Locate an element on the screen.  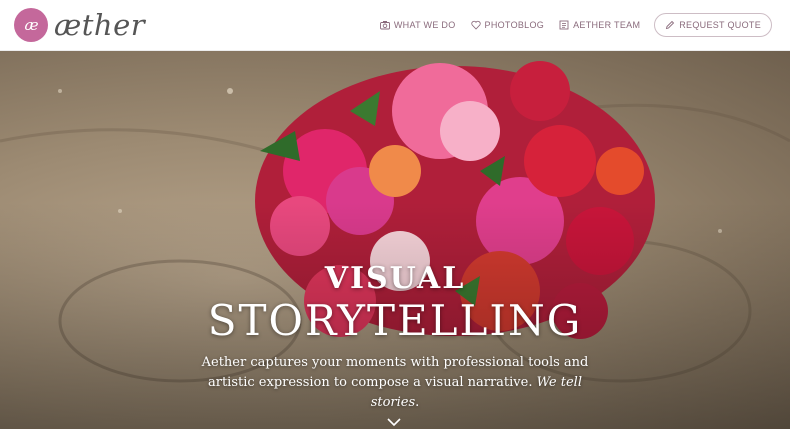
brand-logo: æ æther is located at coordinates (79, 25).